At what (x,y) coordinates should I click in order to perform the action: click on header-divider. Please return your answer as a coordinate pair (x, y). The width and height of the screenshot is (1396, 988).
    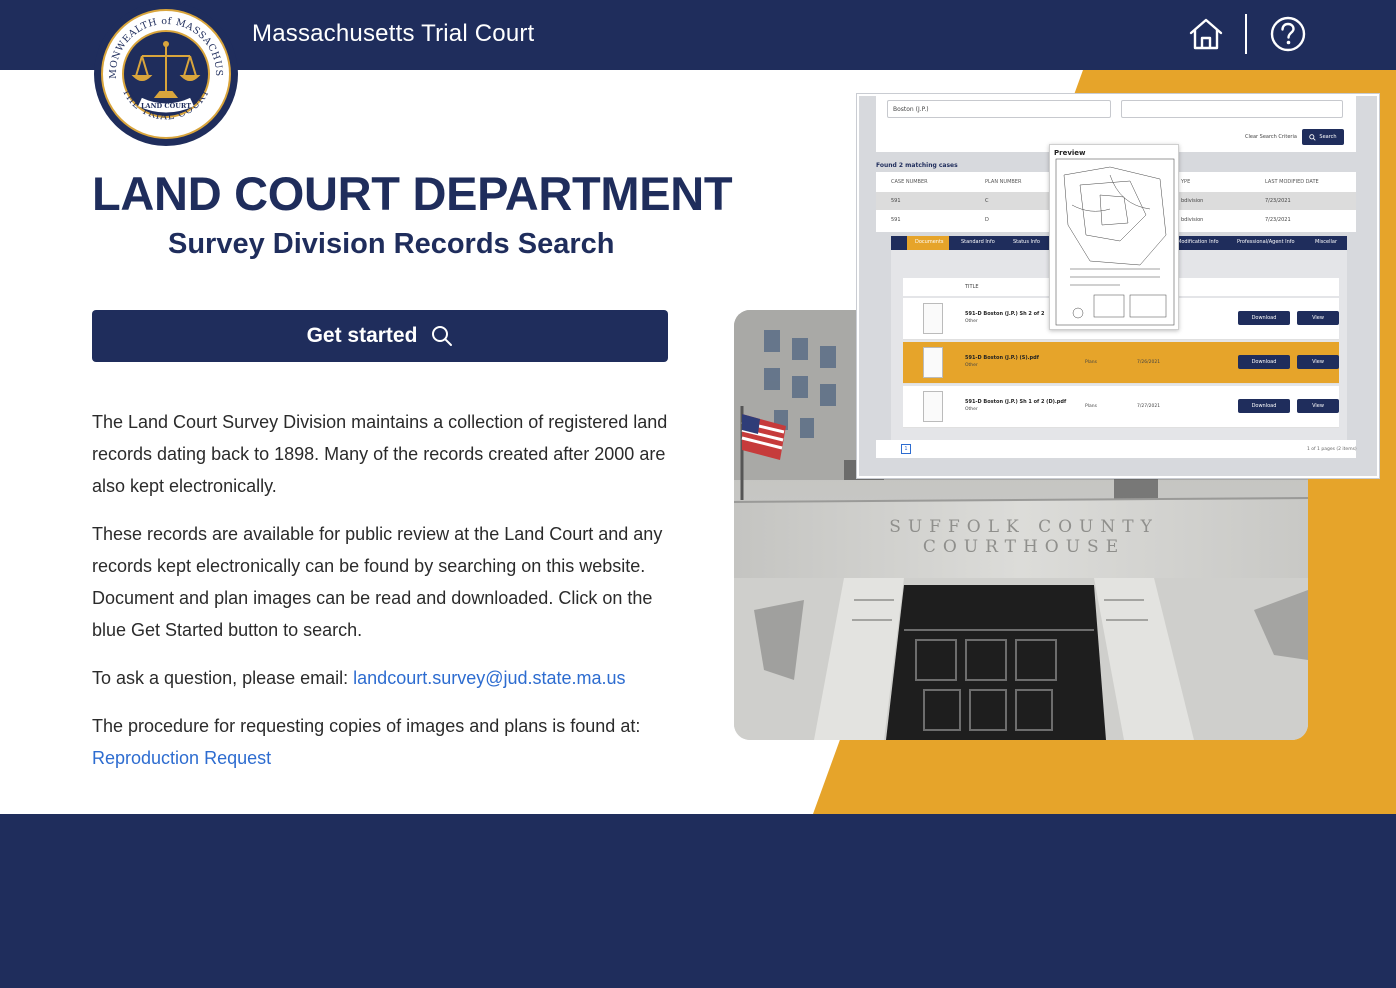
    Looking at the image, I should click on (1246, 34).